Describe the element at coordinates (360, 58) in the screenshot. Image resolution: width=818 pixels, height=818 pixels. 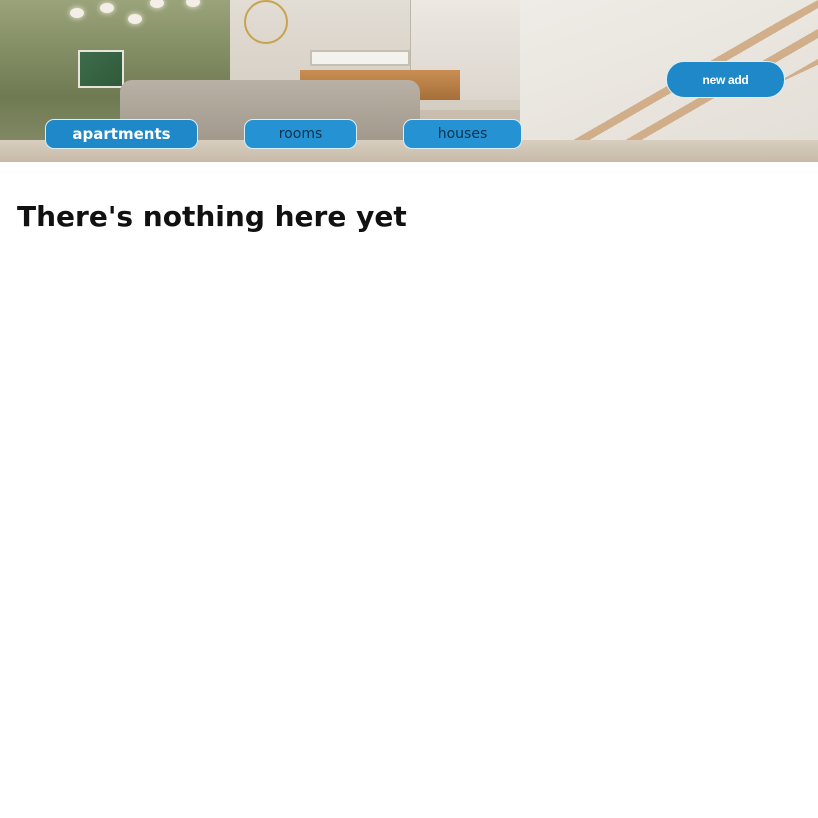
I see `photo-strip-window` at that location.